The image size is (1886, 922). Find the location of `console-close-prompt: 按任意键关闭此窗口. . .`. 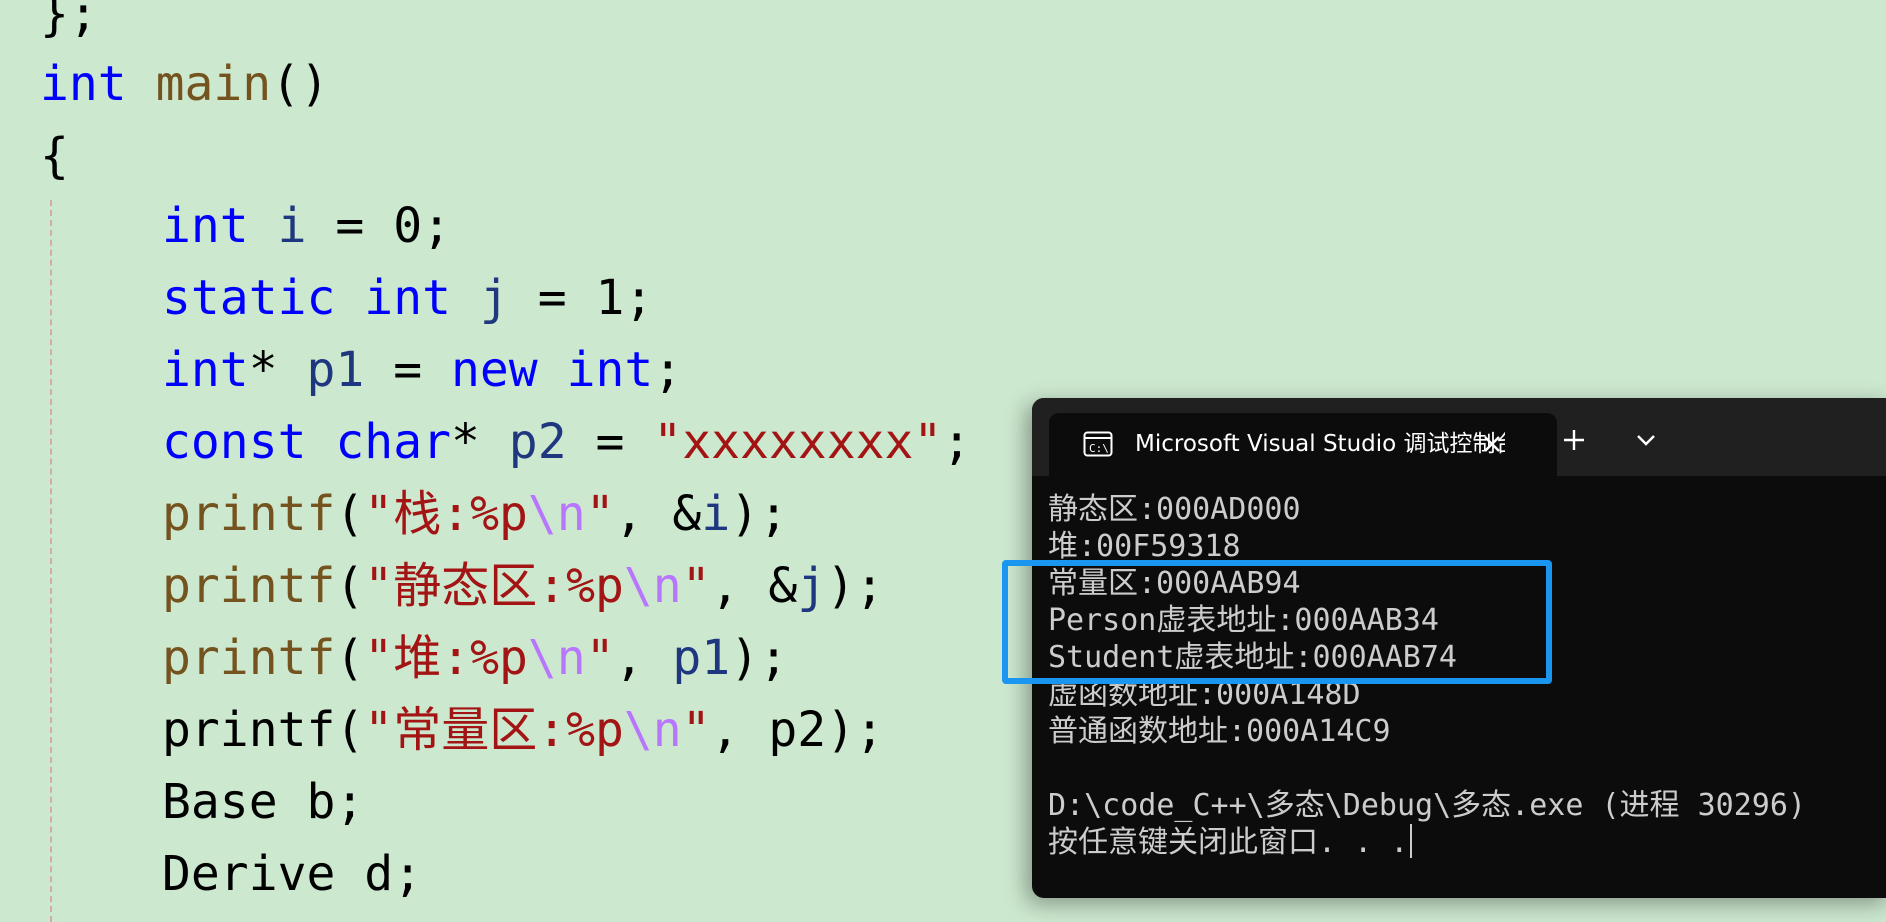

console-close-prompt: 按任意键关闭此窗口. . . is located at coordinates (1230, 842).